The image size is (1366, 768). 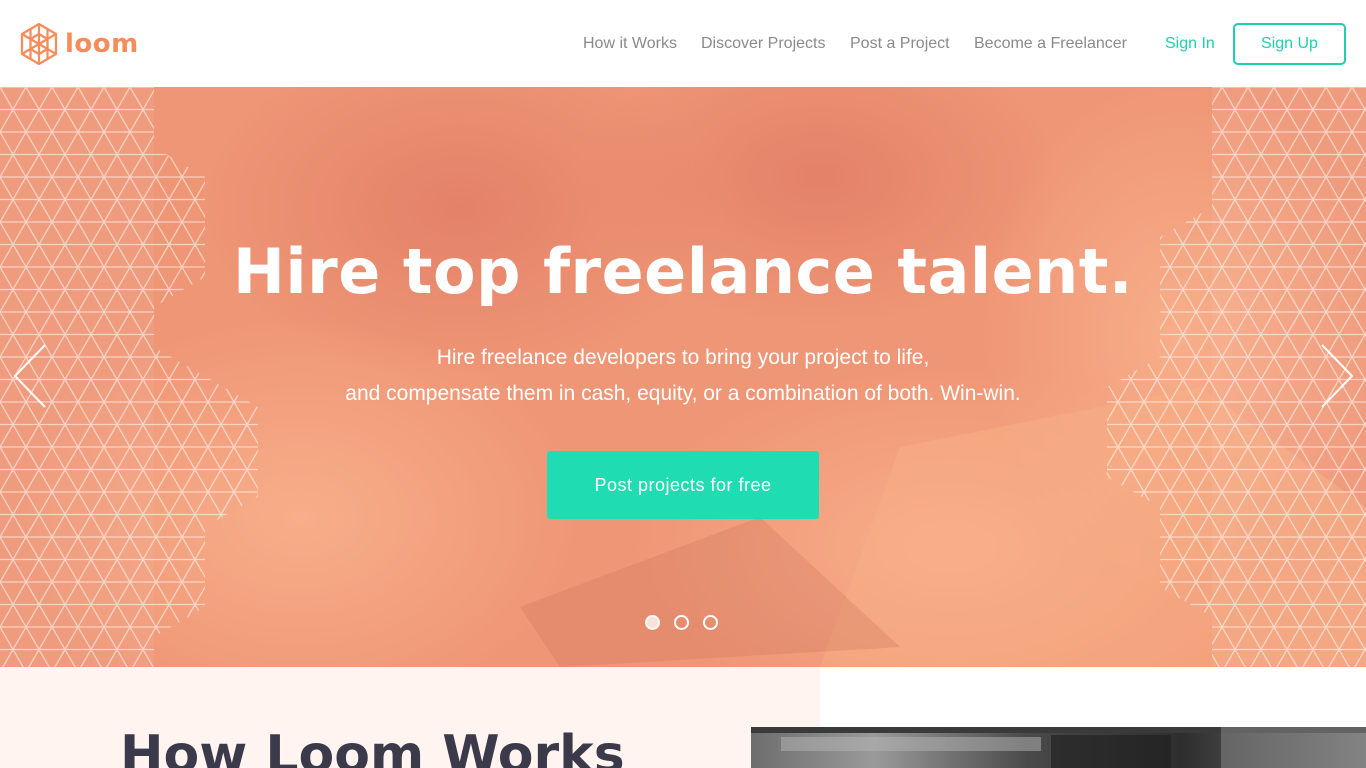 I want to click on sign-in-link: Sign In, so click(x=1190, y=44).